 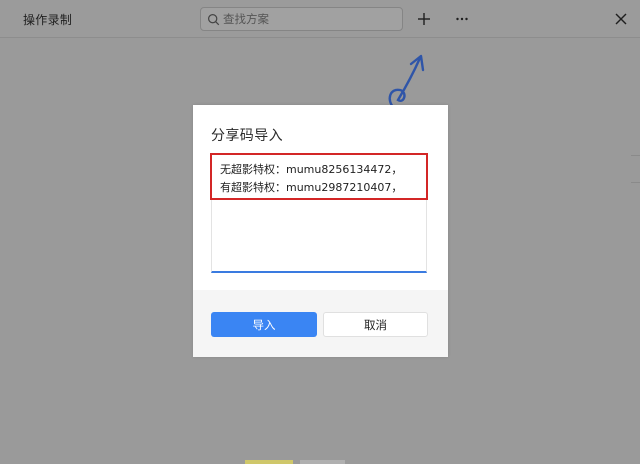 I want to click on title-bar: 操作录制, so click(x=320, y=19).